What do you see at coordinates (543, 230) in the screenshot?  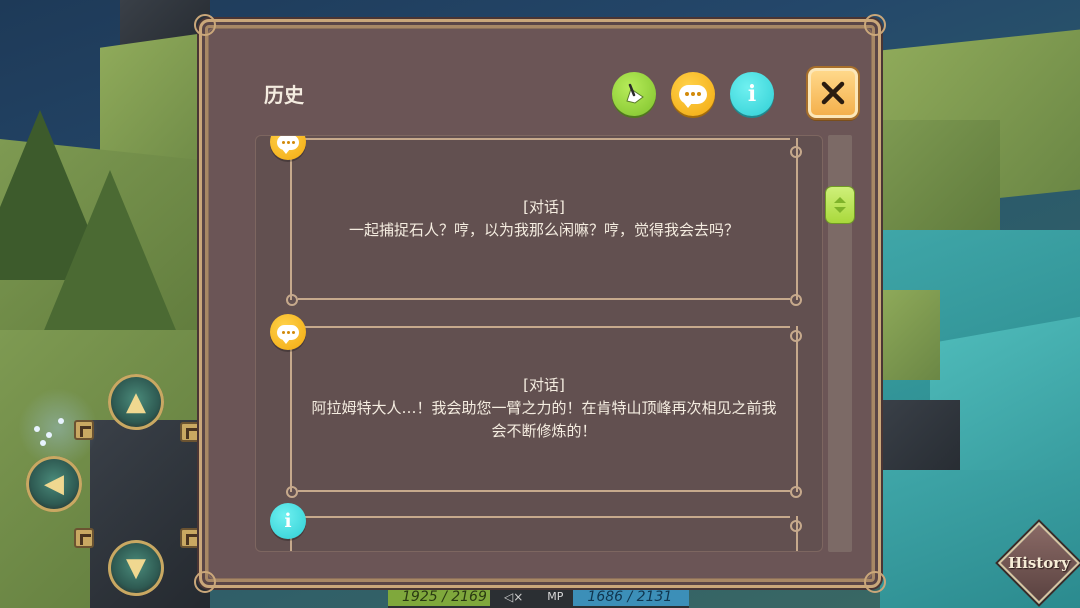 I see `entry-text: 一起捕捉石人？哼，以为我那么闲嘛？哼，觉得我会去吗？` at bounding box center [543, 230].